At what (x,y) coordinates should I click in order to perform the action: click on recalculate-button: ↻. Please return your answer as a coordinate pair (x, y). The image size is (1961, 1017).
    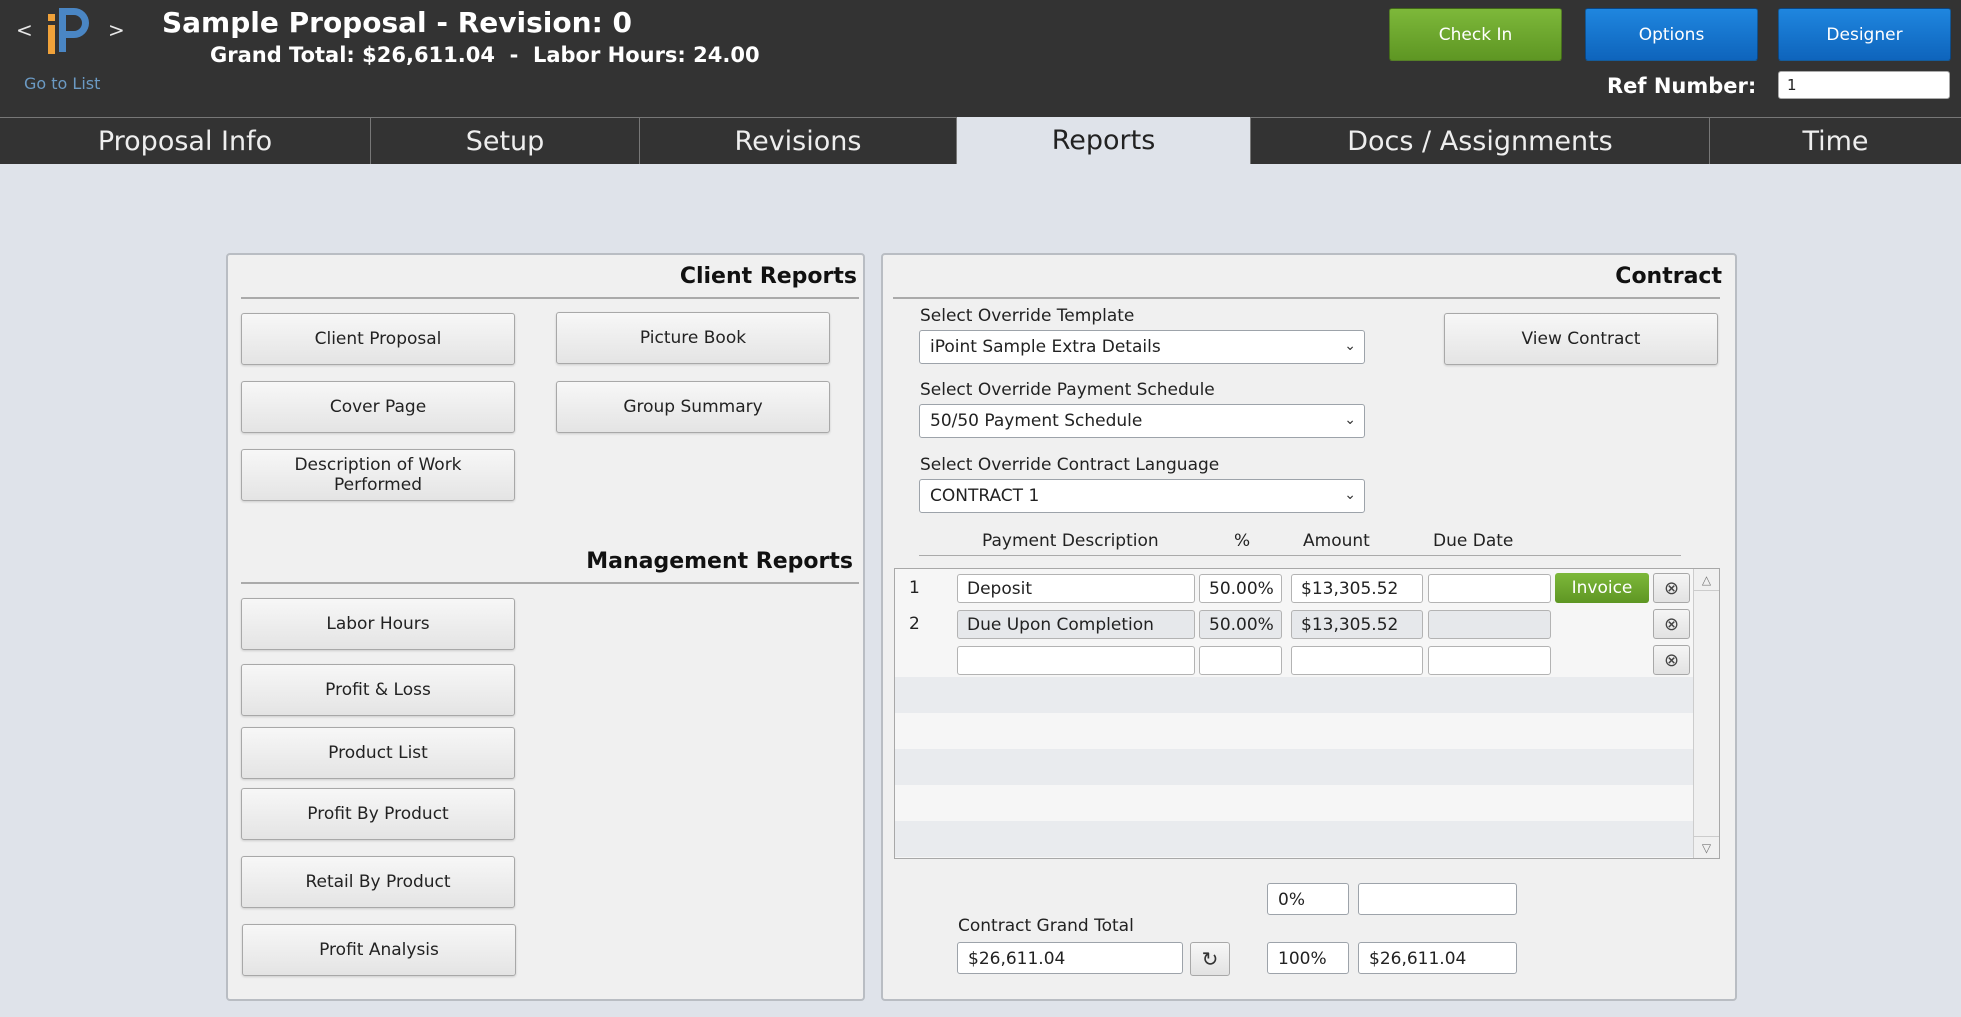
    Looking at the image, I should click on (1210, 959).